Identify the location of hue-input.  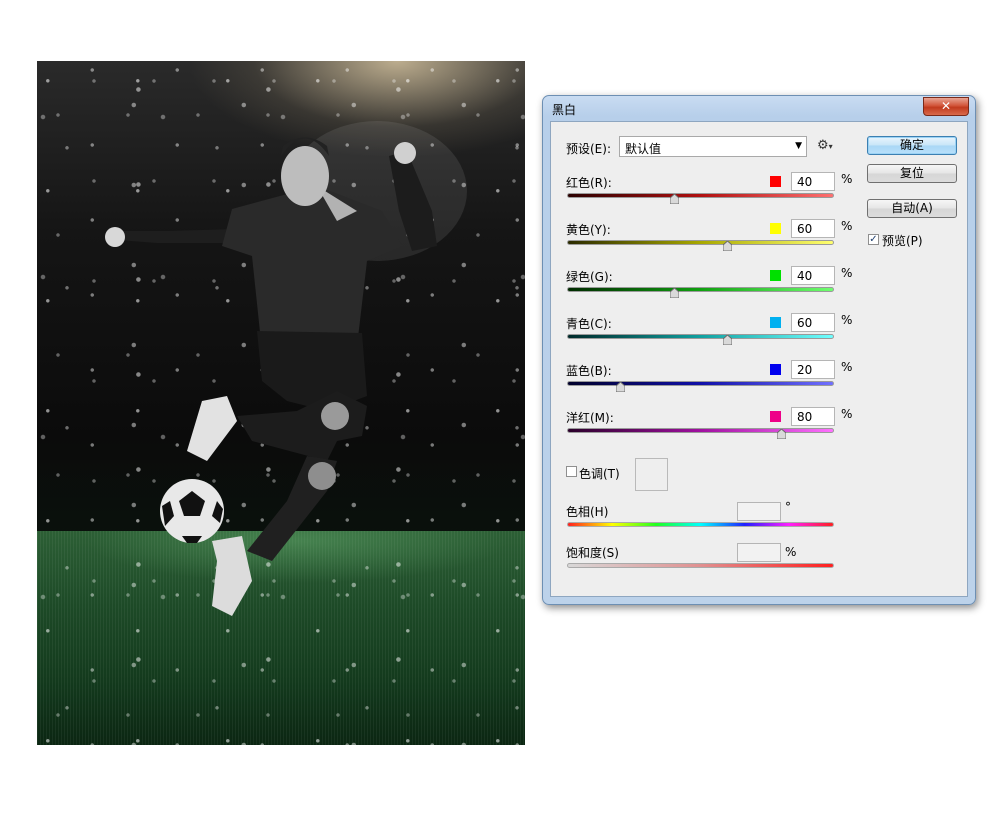
(759, 511).